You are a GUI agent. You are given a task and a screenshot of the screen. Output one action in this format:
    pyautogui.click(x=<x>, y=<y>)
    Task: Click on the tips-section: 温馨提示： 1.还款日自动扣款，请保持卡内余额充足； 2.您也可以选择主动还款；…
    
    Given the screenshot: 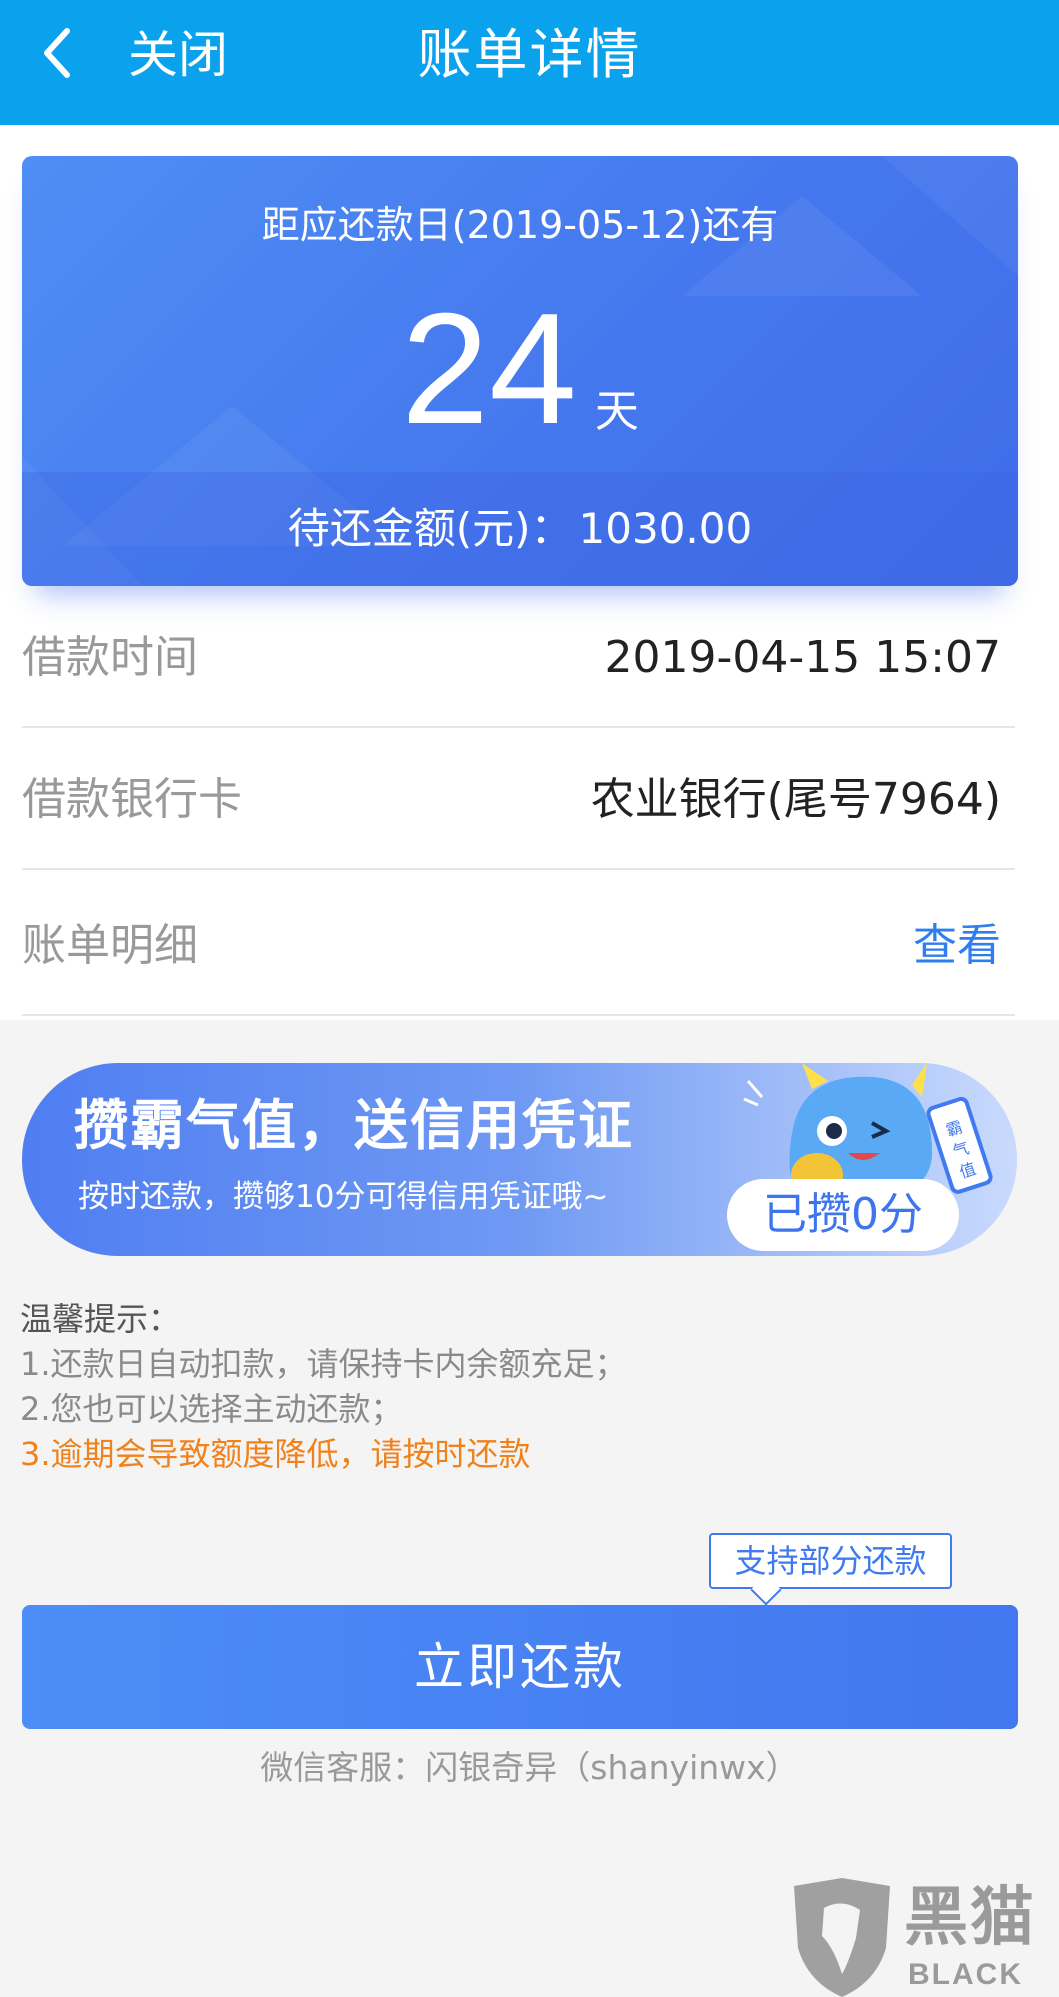 What is the action you would take?
    pyautogui.click(x=323, y=1387)
    